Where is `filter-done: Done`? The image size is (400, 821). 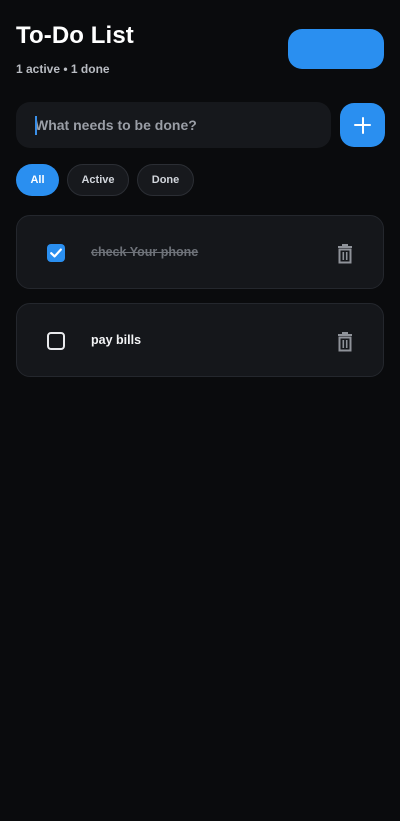
filter-done: Done is located at coordinates (165, 180).